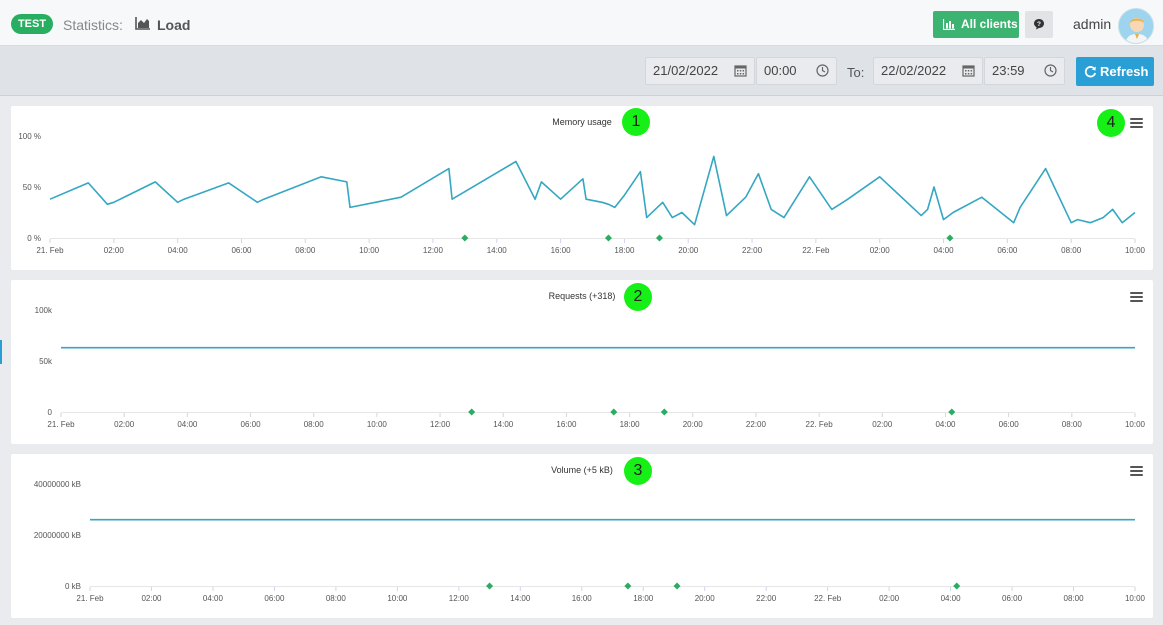 This screenshot has width=1163, height=625. What do you see at coordinates (686, 70) in the screenshot?
I see `from-date-value: 21/02/2022` at bounding box center [686, 70].